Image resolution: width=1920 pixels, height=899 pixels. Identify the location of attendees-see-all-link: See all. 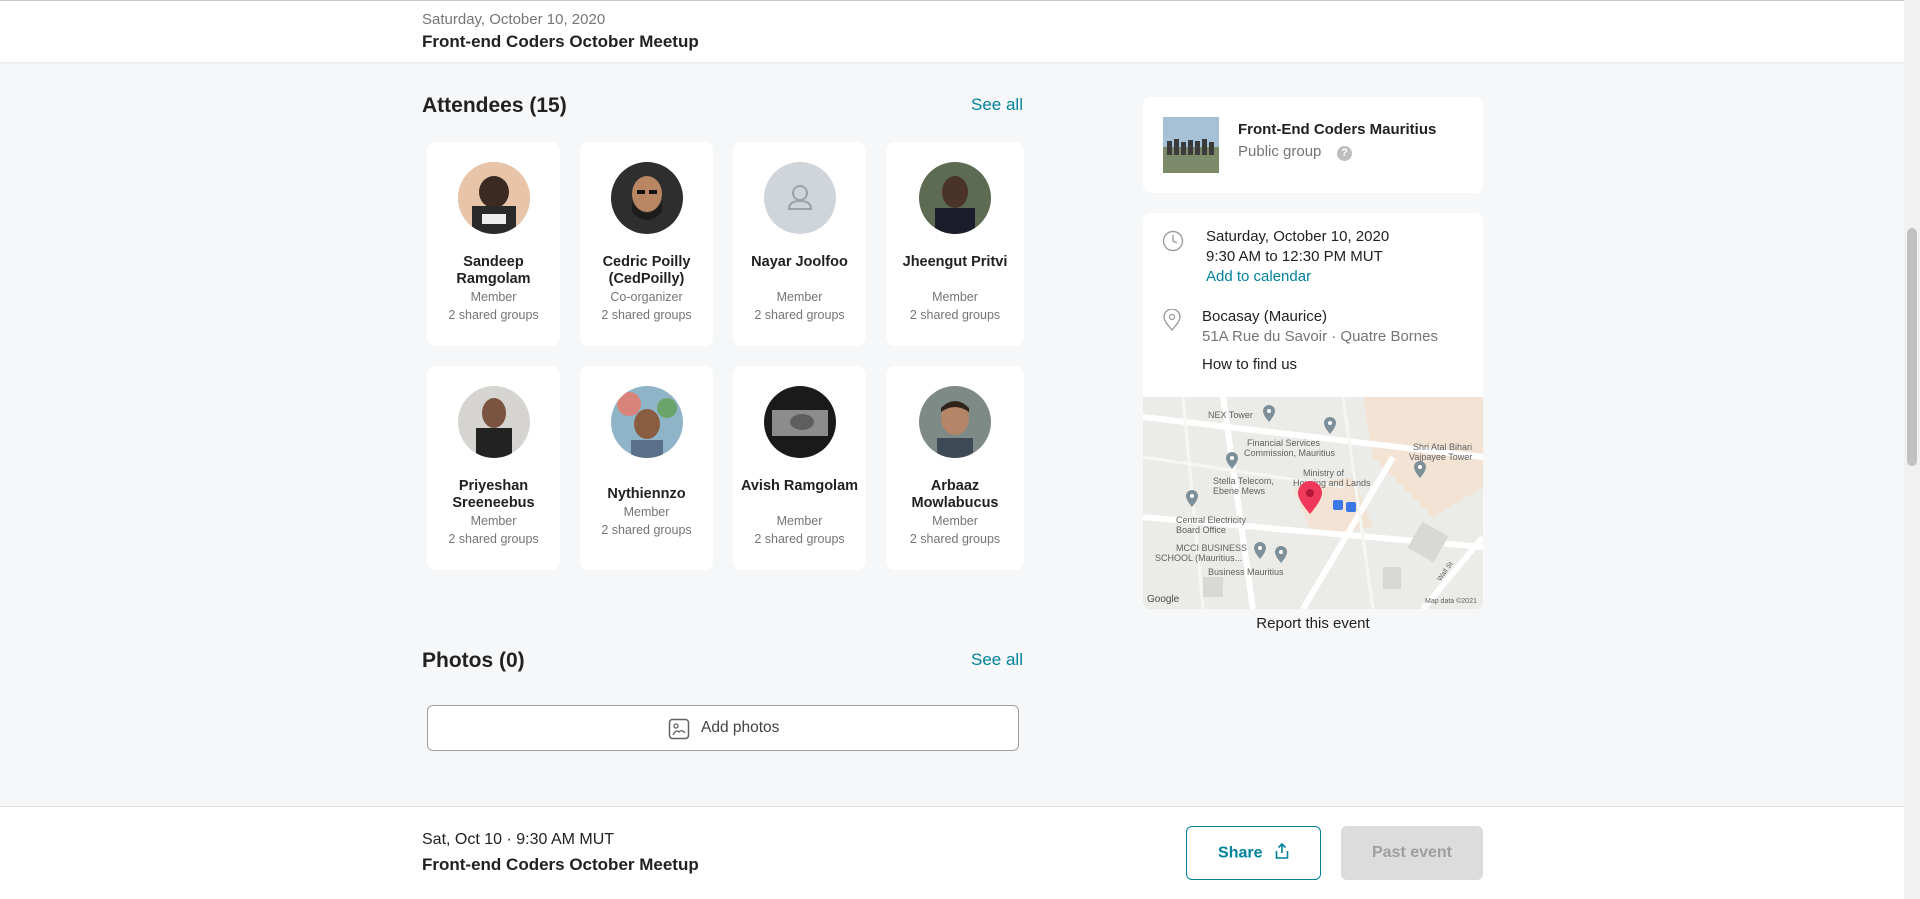
(997, 105).